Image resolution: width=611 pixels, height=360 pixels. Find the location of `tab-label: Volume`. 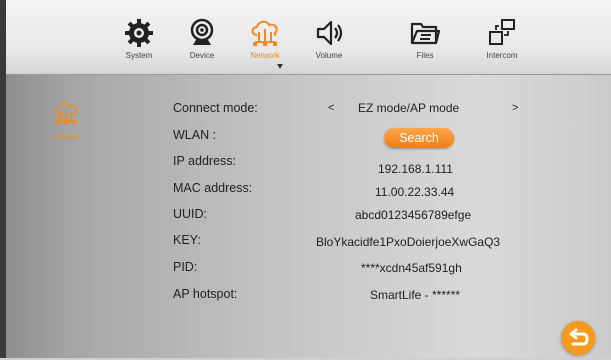

tab-label: Volume is located at coordinates (329, 55).